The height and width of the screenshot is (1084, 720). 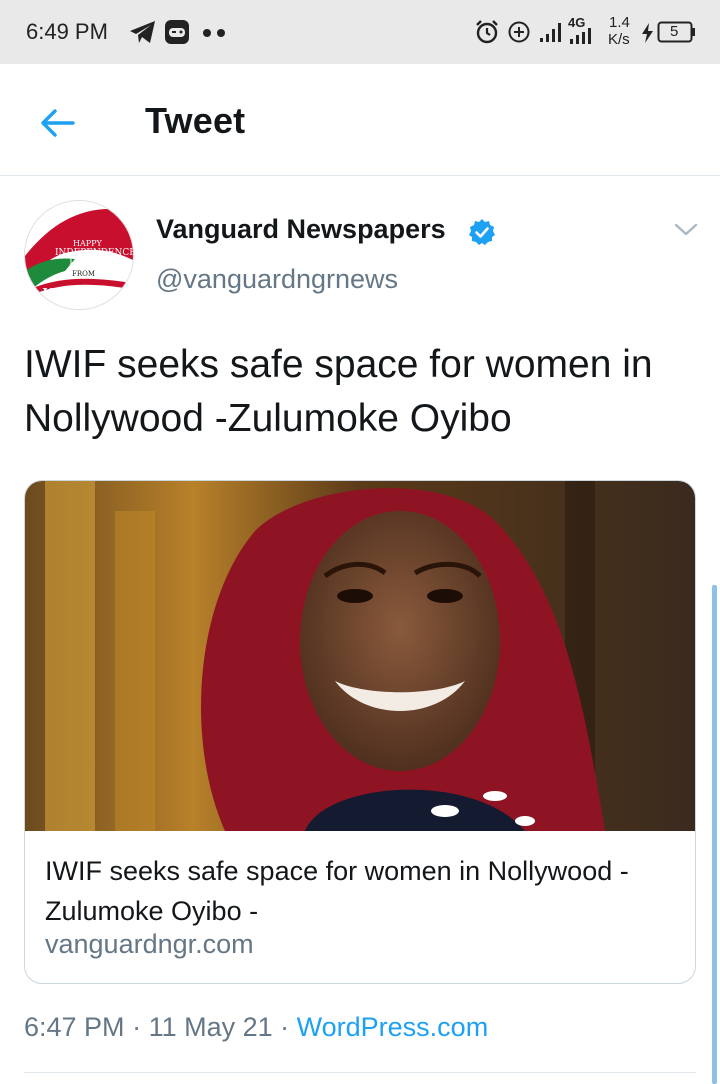 What do you see at coordinates (519, 32) in the screenshot?
I see `data-saver-icon` at bounding box center [519, 32].